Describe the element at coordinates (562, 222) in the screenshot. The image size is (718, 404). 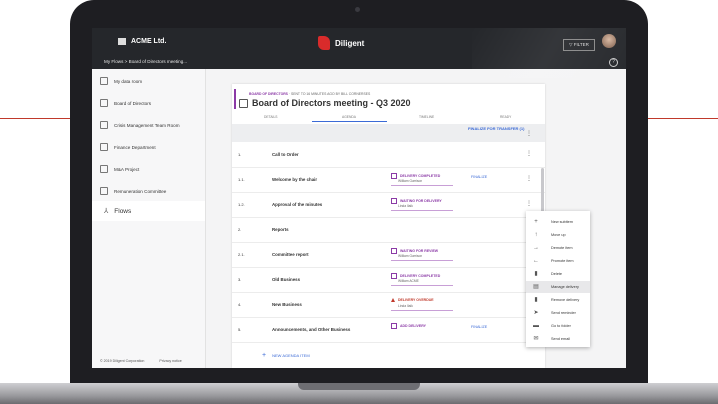
I see `menu-item-label: New subitem` at that location.